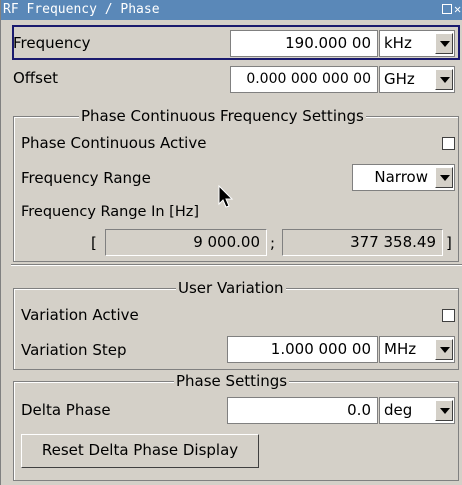 The image size is (462, 485). Describe the element at coordinates (110, 212) in the screenshot. I see `frequency-range-hz-label: Frequency Range In [Hz]` at that location.